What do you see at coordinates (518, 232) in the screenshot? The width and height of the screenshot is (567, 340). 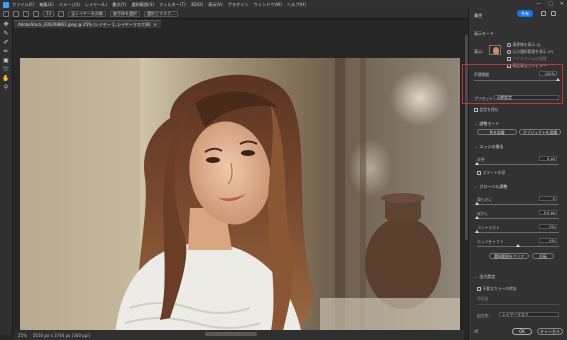 I see `contrast-slider-track` at bounding box center [518, 232].